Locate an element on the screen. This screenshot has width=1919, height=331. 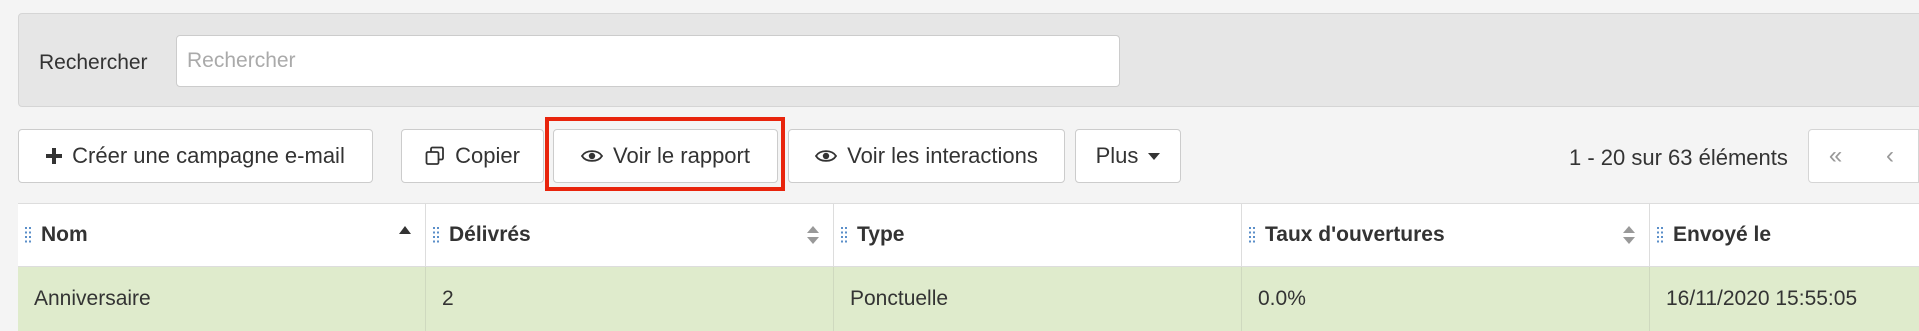
double-chevron-left-icon: « is located at coordinates (1835, 155).